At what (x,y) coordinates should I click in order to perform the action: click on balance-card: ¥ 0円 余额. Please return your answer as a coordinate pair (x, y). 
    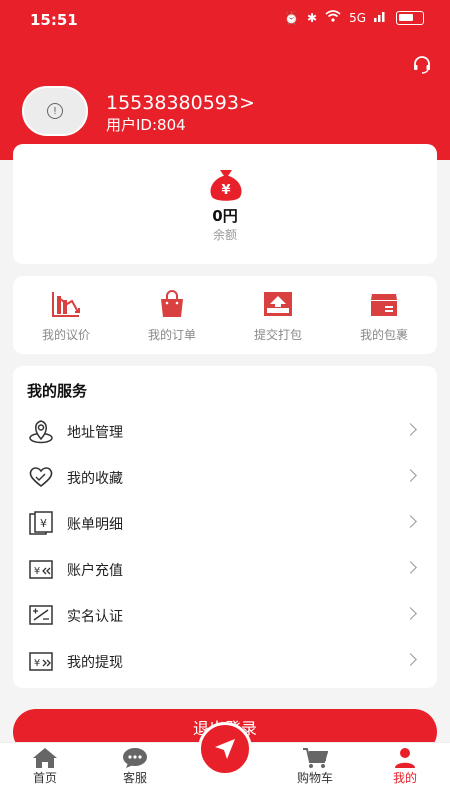
    Looking at the image, I should click on (225, 204).